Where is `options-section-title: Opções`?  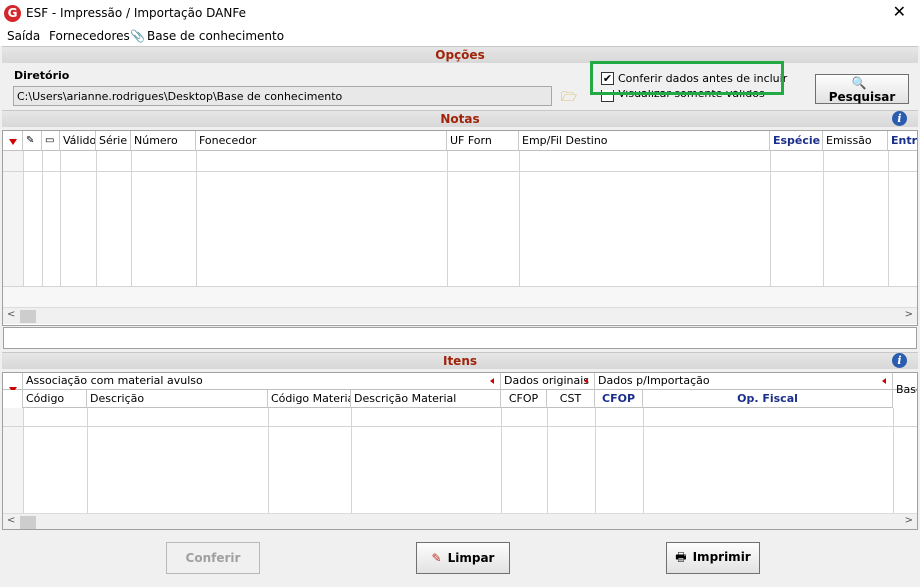 options-section-title: Opções is located at coordinates (460, 54).